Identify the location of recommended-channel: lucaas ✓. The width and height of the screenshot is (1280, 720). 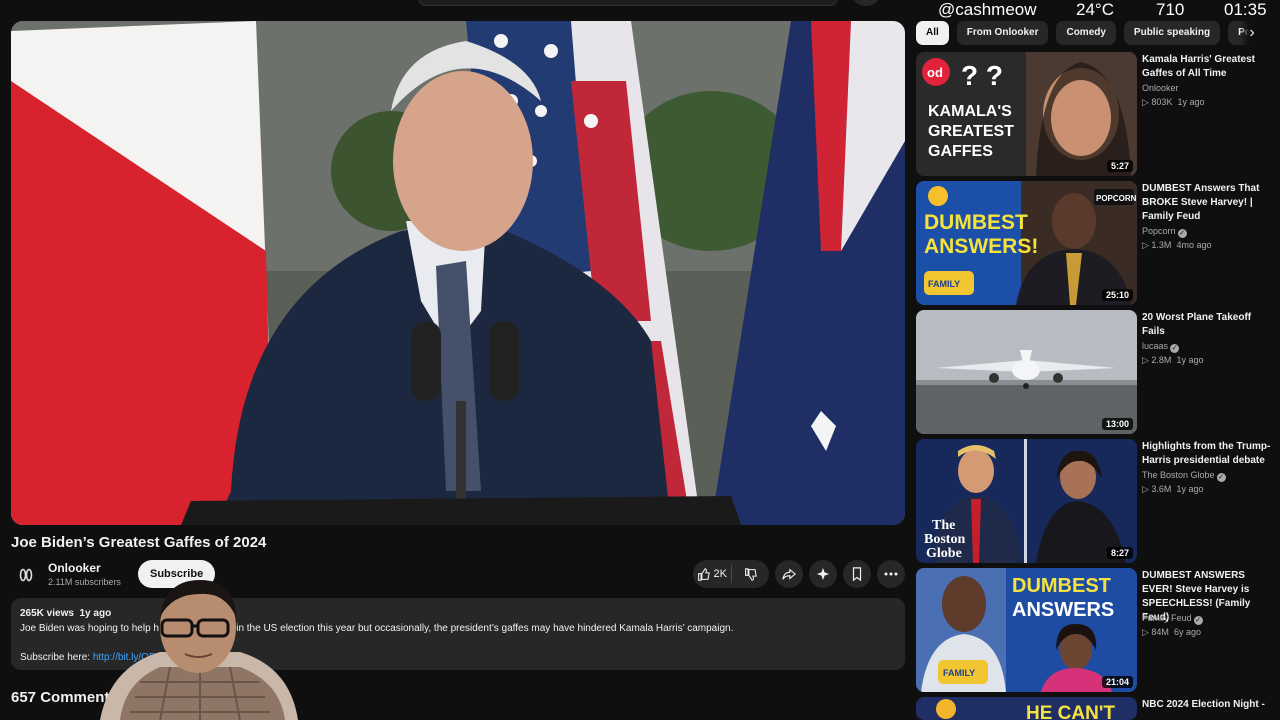
(1161, 347).